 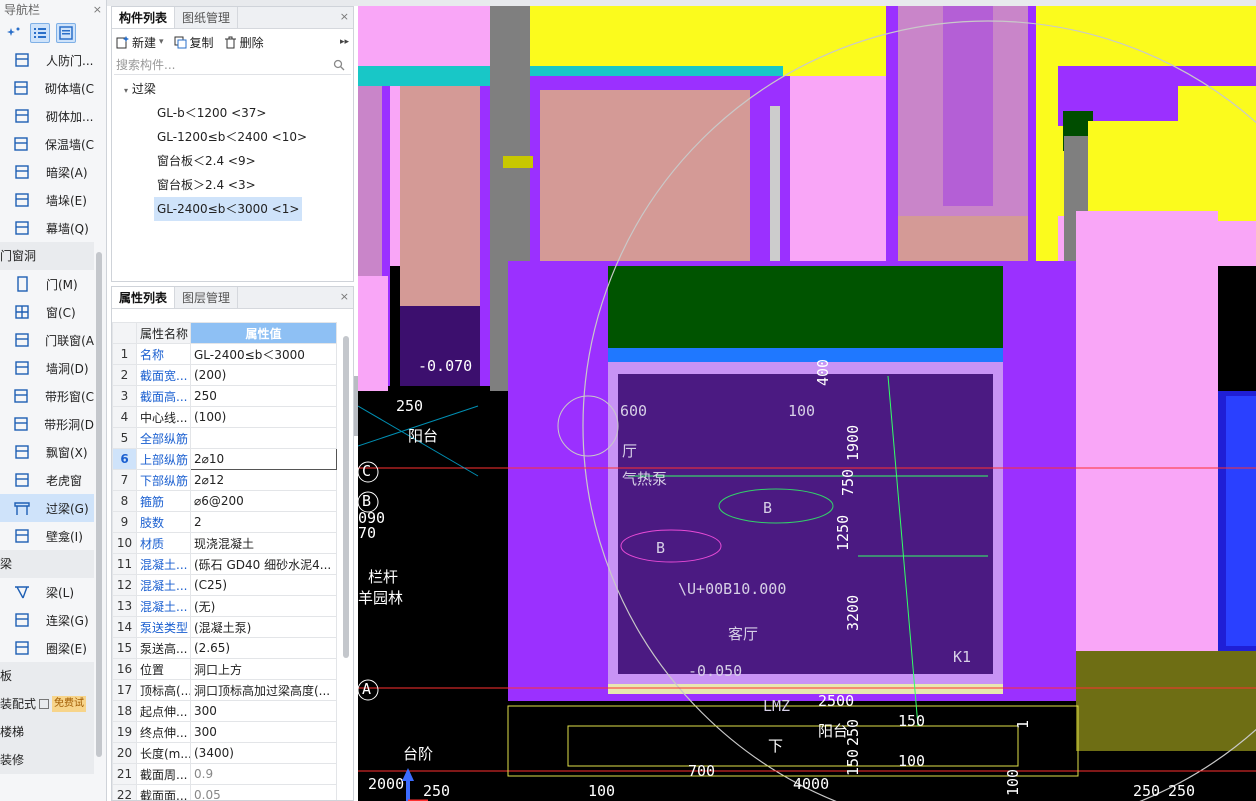 I want to click on delete-button: 删除, so click(x=244, y=42).